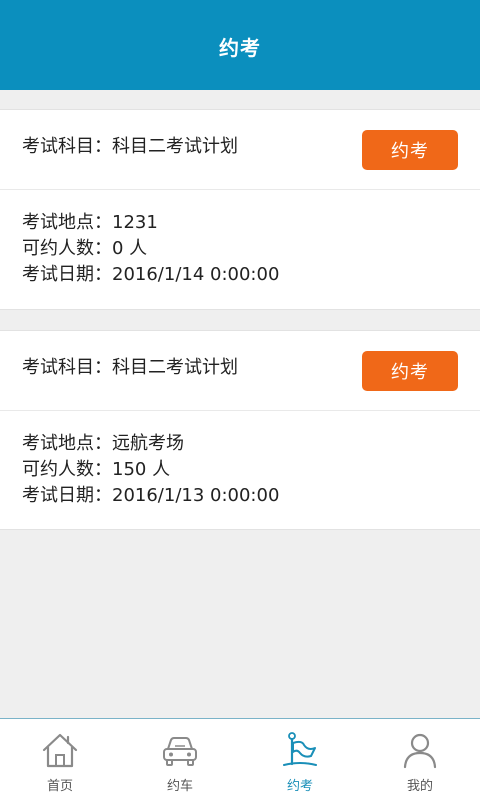  Describe the element at coordinates (240, 47) in the screenshot. I see `page-title: 约考` at that location.